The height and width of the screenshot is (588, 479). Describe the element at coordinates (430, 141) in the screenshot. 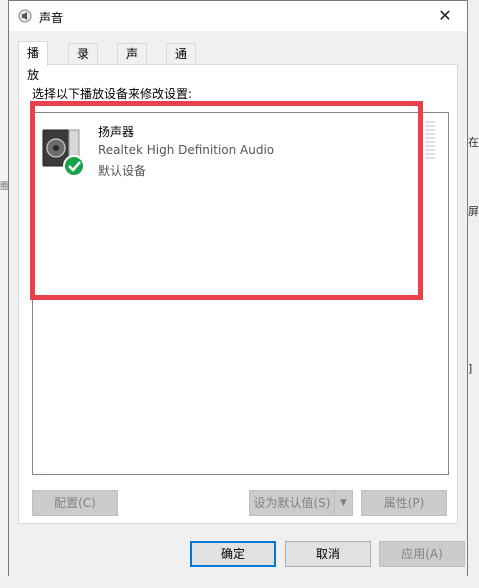

I see `scrollbar` at that location.